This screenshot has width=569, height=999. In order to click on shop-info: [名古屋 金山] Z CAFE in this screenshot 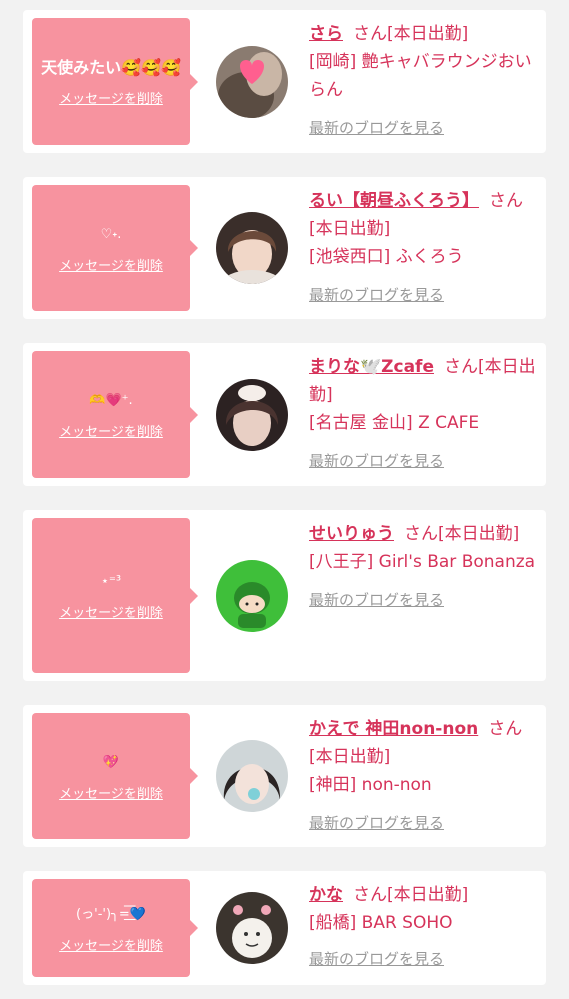, I will do `click(423, 423)`.